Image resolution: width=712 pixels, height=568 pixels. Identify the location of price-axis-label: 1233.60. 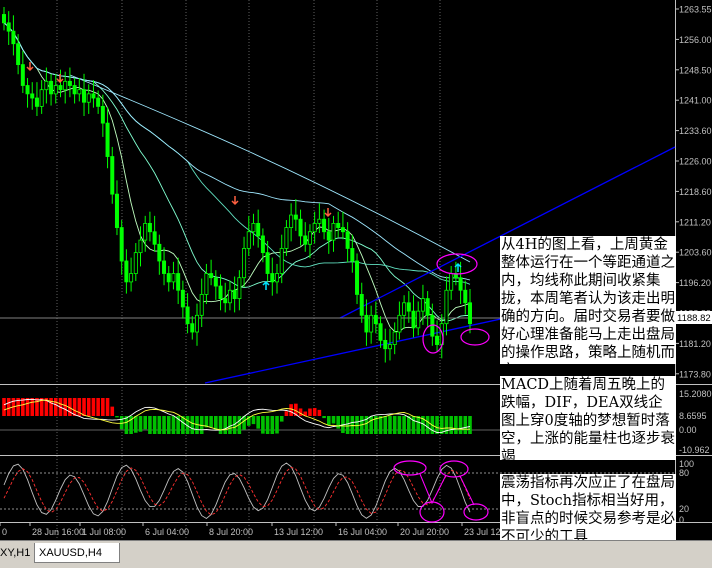
(695, 131).